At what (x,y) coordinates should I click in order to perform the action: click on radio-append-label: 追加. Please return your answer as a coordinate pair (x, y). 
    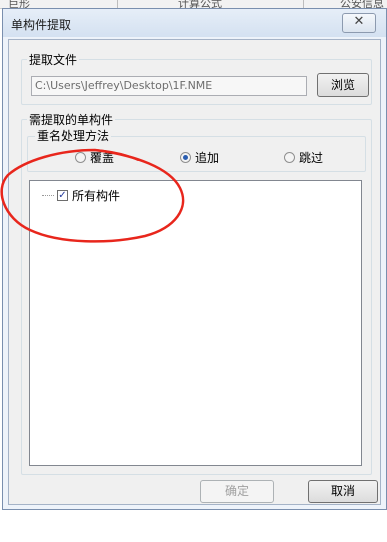
    Looking at the image, I should click on (207, 158).